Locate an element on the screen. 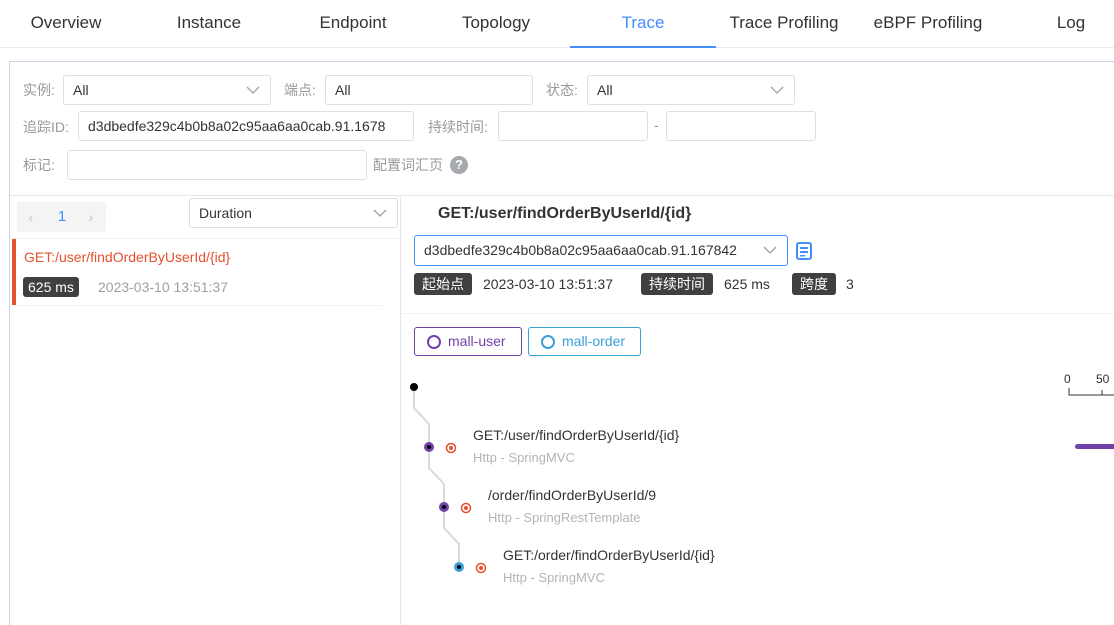 This screenshot has width=1114, height=625. span-tree-lines is located at coordinates (436, 476).